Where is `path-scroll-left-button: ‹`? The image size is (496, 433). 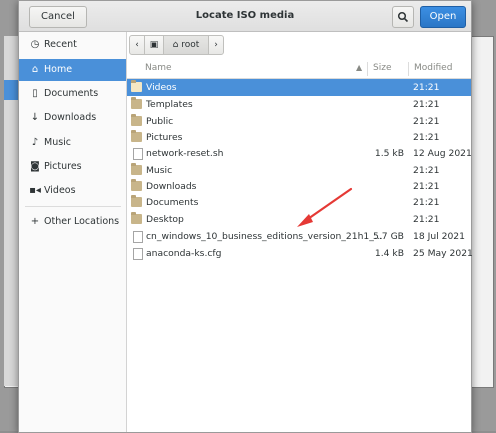
path-scroll-left-button: ‹ is located at coordinates (137, 45).